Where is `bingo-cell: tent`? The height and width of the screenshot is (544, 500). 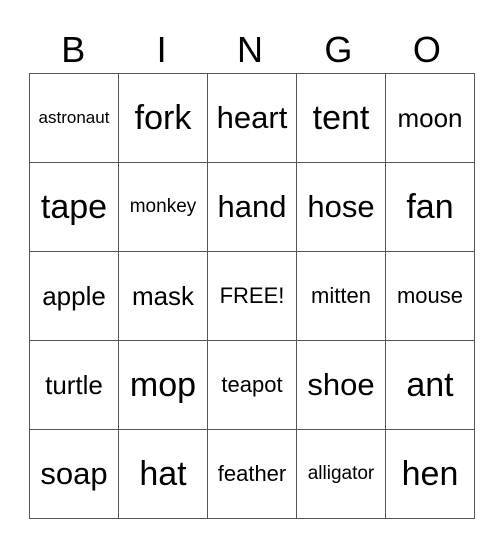 bingo-cell: tent is located at coordinates (341, 118).